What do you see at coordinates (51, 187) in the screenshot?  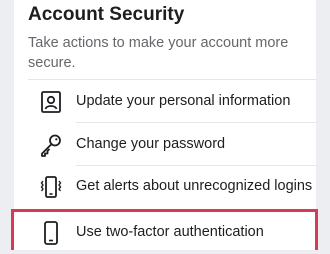 I see `phone-alert-icon` at bounding box center [51, 187].